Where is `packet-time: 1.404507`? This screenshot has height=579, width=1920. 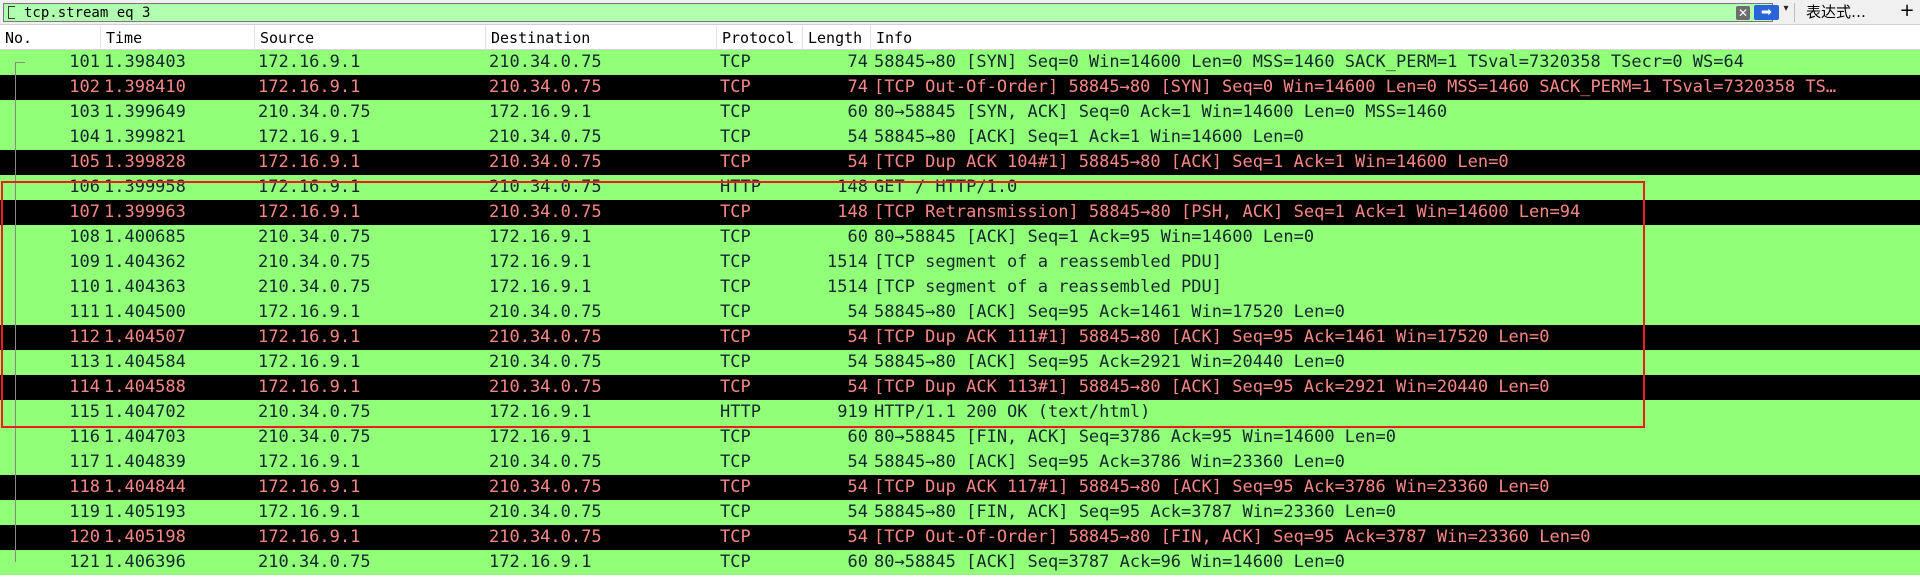
packet-time: 1.404507 is located at coordinates (145, 337).